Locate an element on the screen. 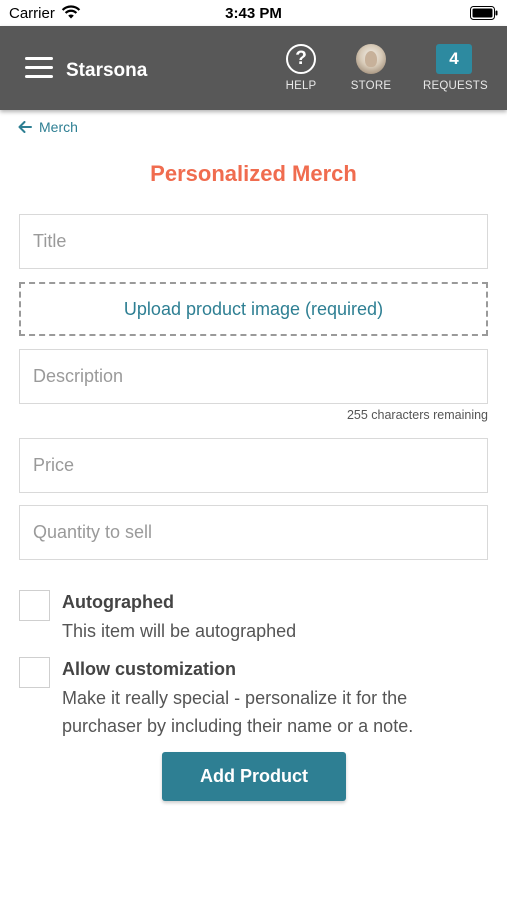  avatar is located at coordinates (371, 59).